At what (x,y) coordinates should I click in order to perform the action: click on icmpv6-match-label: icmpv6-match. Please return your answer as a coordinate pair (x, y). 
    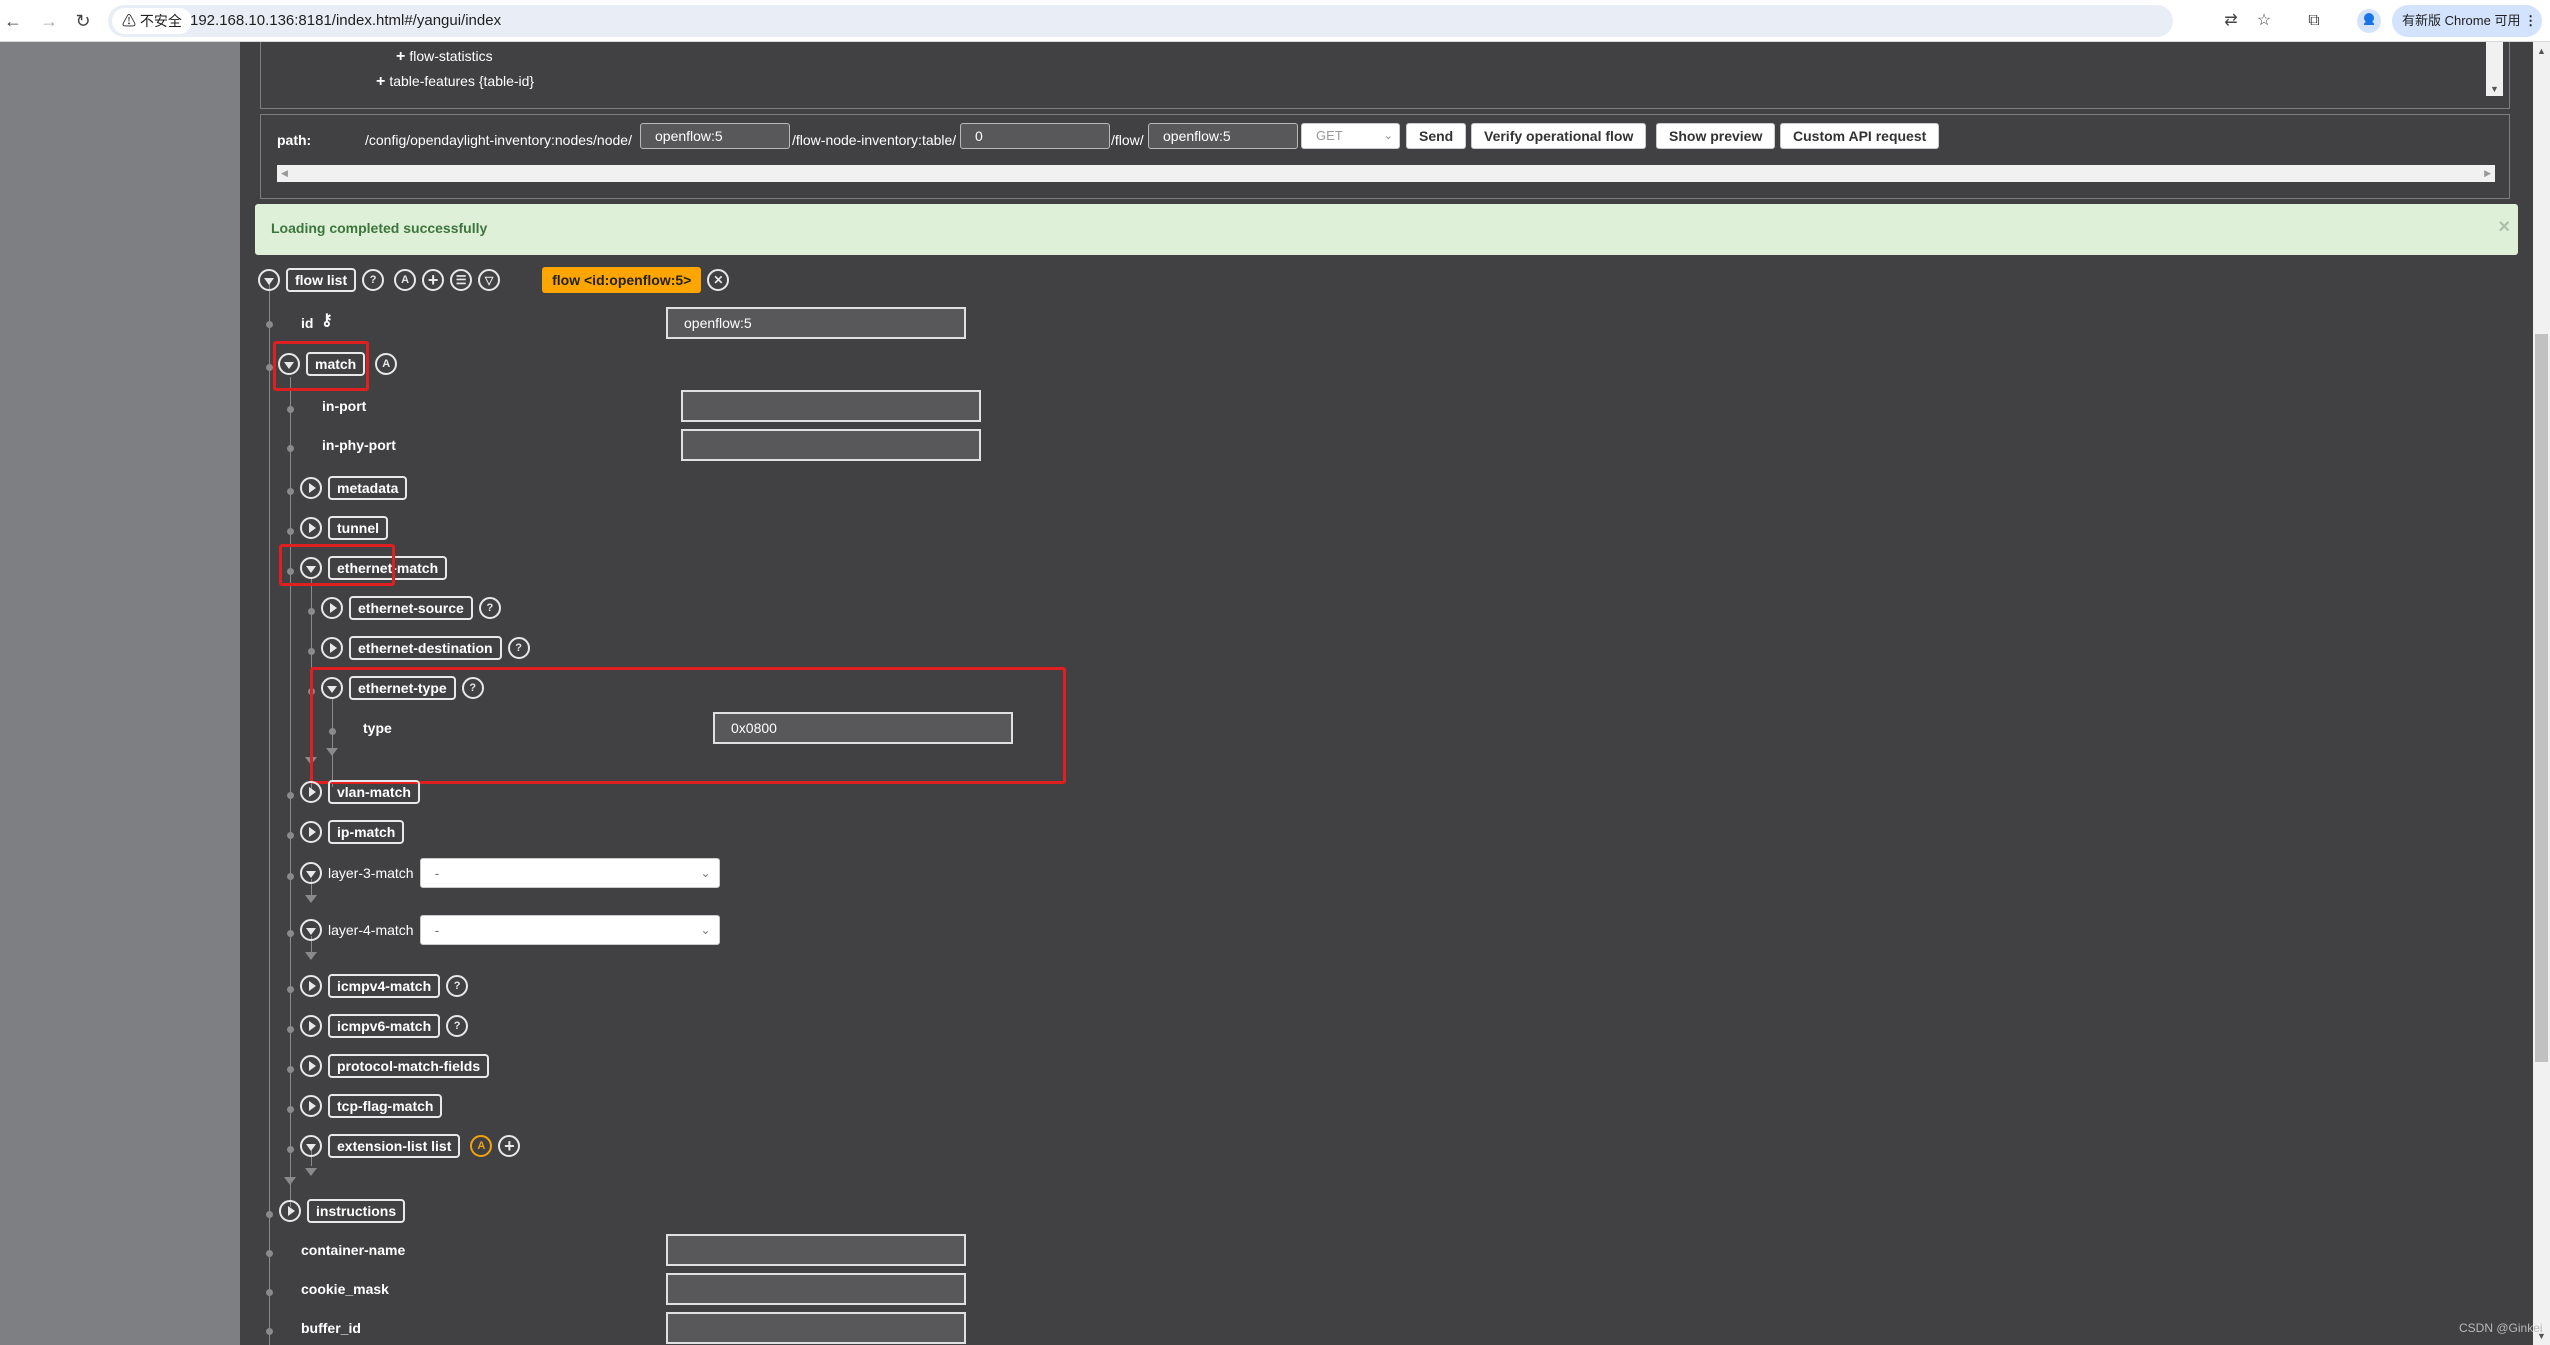
    Looking at the image, I should click on (384, 1026).